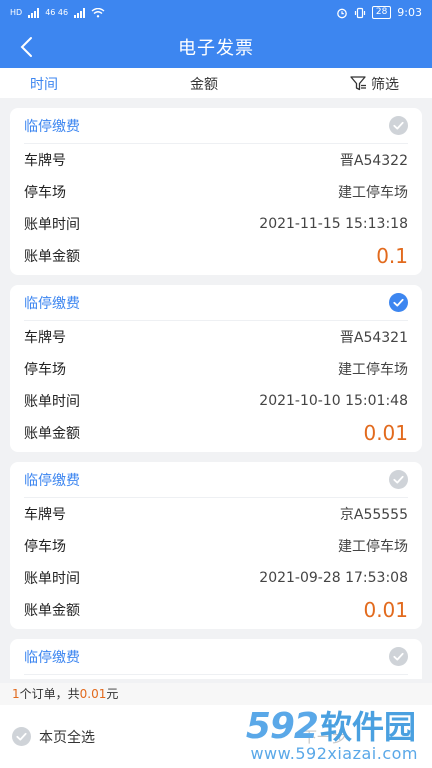 This screenshot has width=432, height=768. Describe the element at coordinates (98, 12) in the screenshot. I see `wifi-icon` at that location.